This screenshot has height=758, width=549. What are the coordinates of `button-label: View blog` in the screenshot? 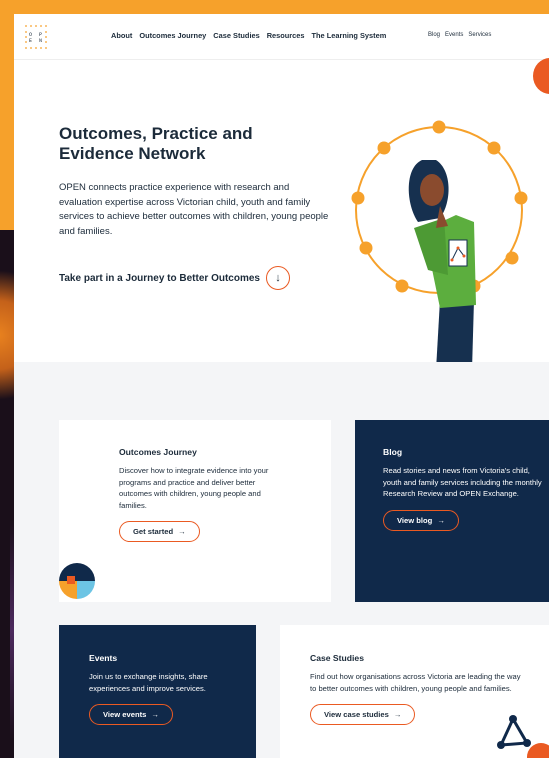 It's located at (415, 520).